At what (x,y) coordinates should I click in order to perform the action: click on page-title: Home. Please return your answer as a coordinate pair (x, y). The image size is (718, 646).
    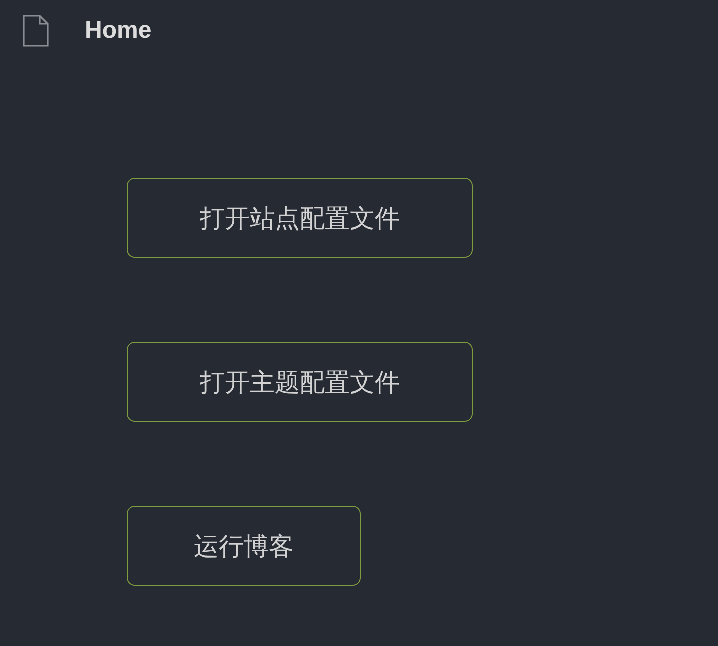
    Looking at the image, I should click on (118, 31).